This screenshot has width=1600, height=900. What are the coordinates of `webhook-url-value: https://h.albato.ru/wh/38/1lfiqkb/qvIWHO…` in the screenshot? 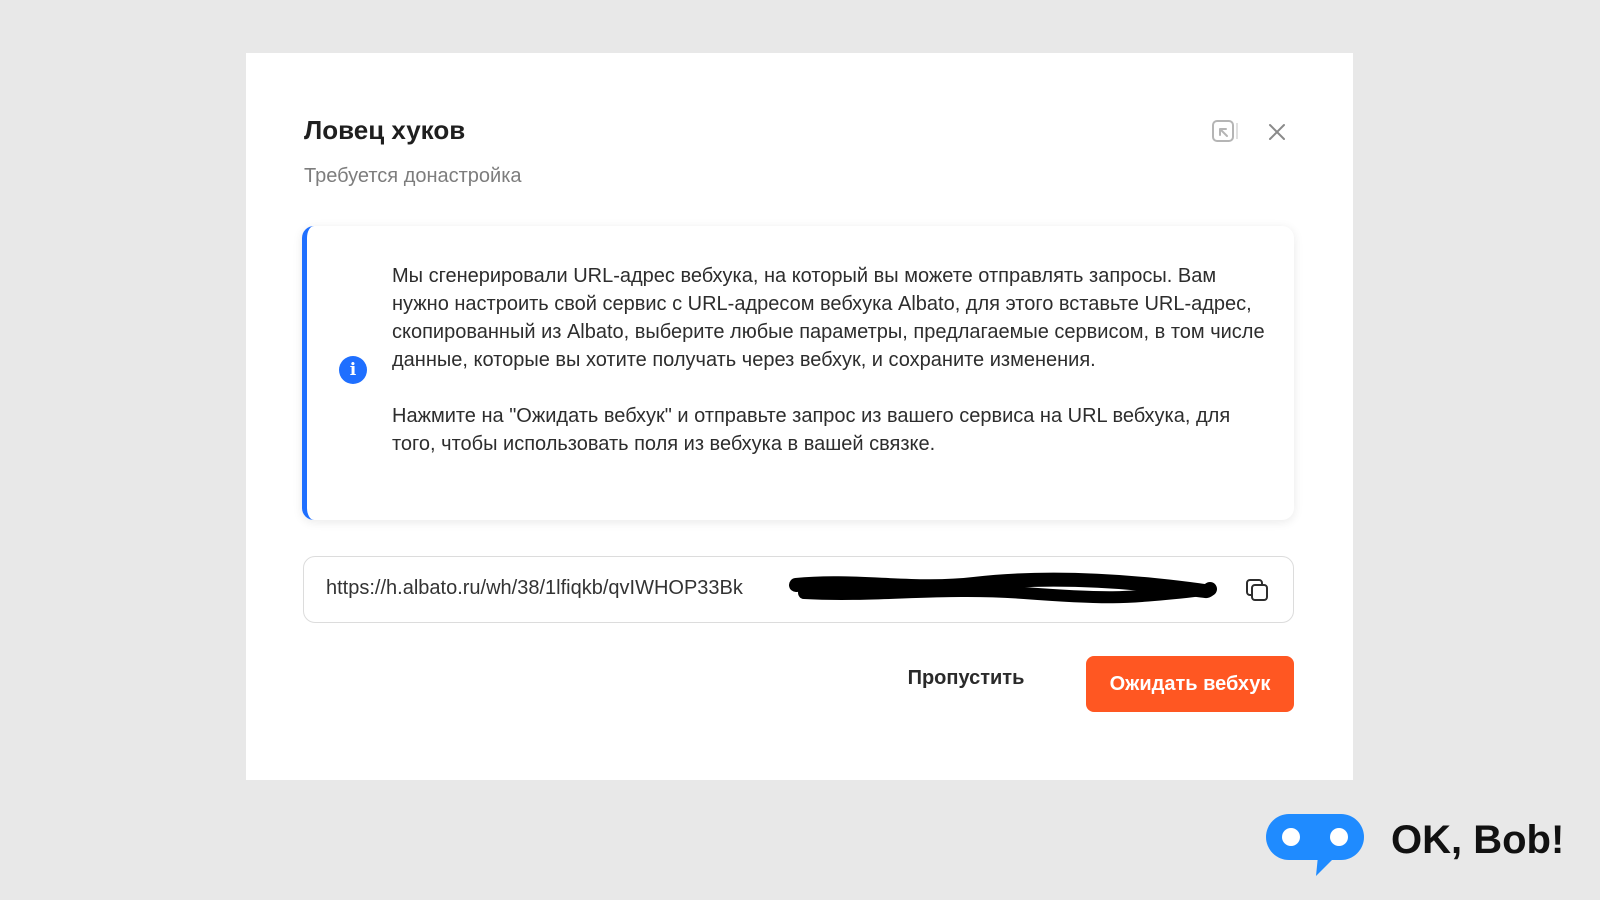 It's located at (534, 588).